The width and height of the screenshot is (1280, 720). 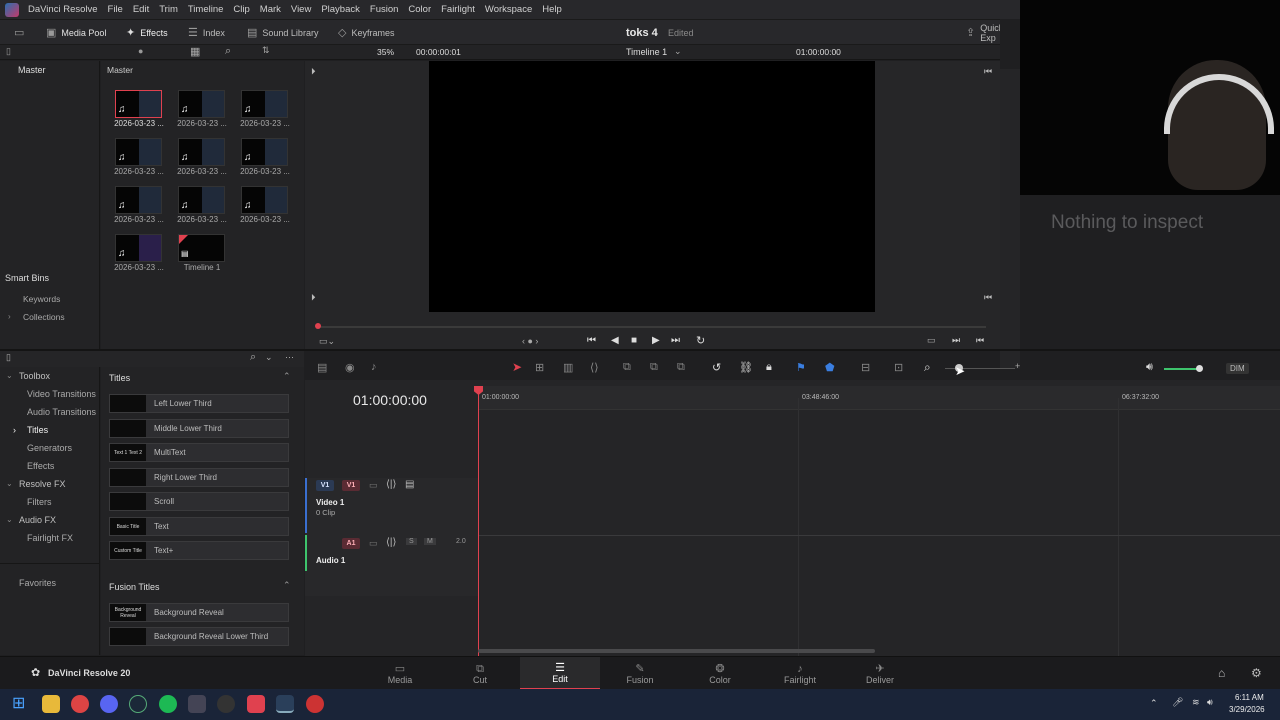 What do you see at coordinates (34, 376) in the screenshot?
I see `tree-toolbox: Toolbox` at bounding box center [34, 376].